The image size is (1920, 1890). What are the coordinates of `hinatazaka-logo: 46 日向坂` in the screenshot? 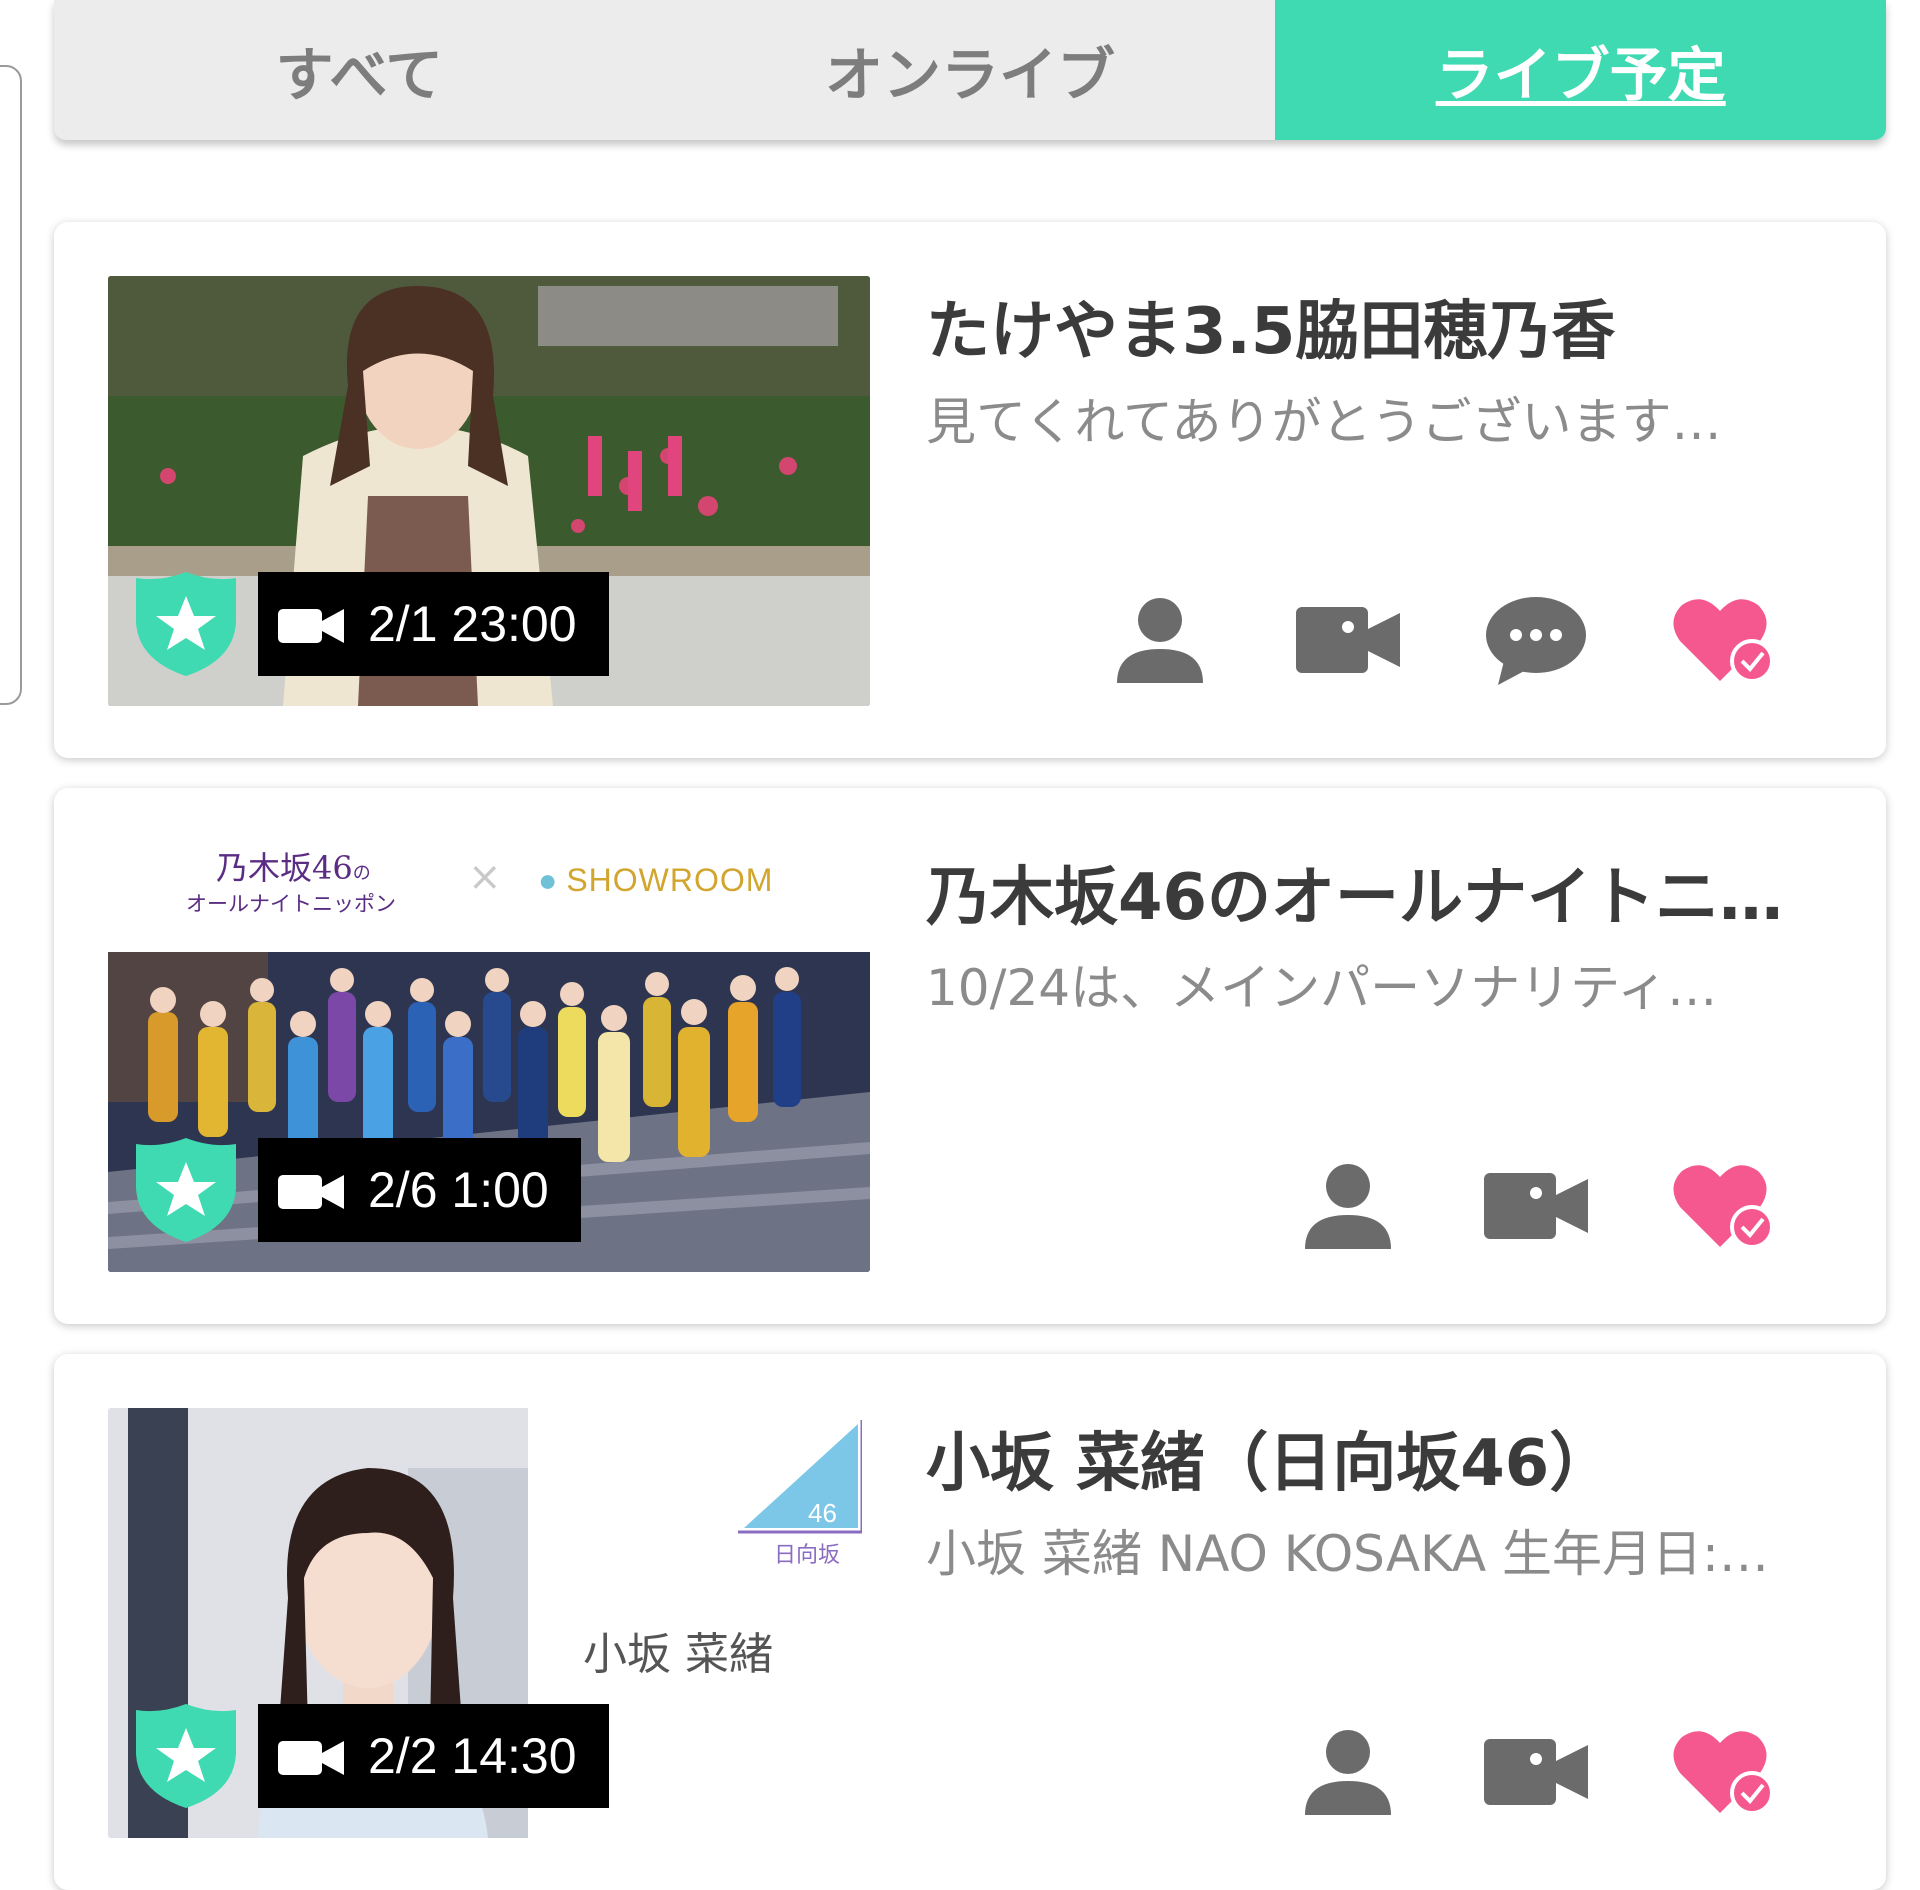 It's located at (800, 1494).